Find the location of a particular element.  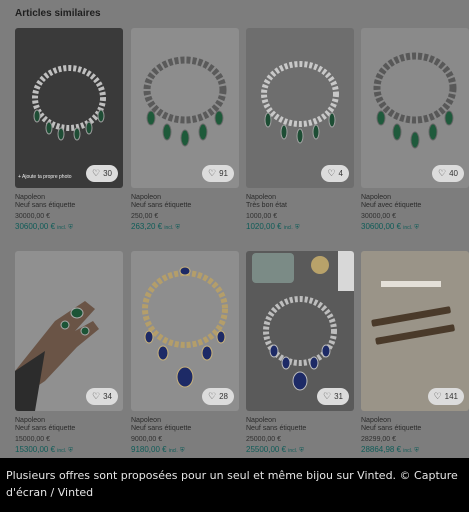

item-price: 28299,00 € is located at coordinates (379, 439).